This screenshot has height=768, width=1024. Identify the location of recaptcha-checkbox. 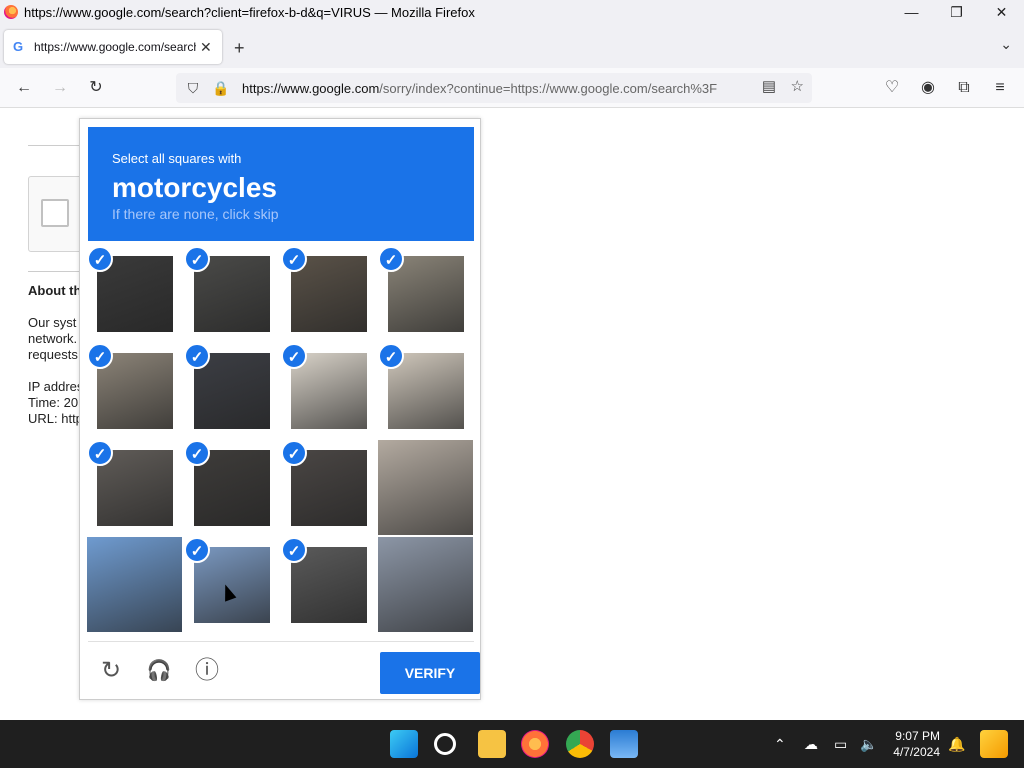
(55, 213).